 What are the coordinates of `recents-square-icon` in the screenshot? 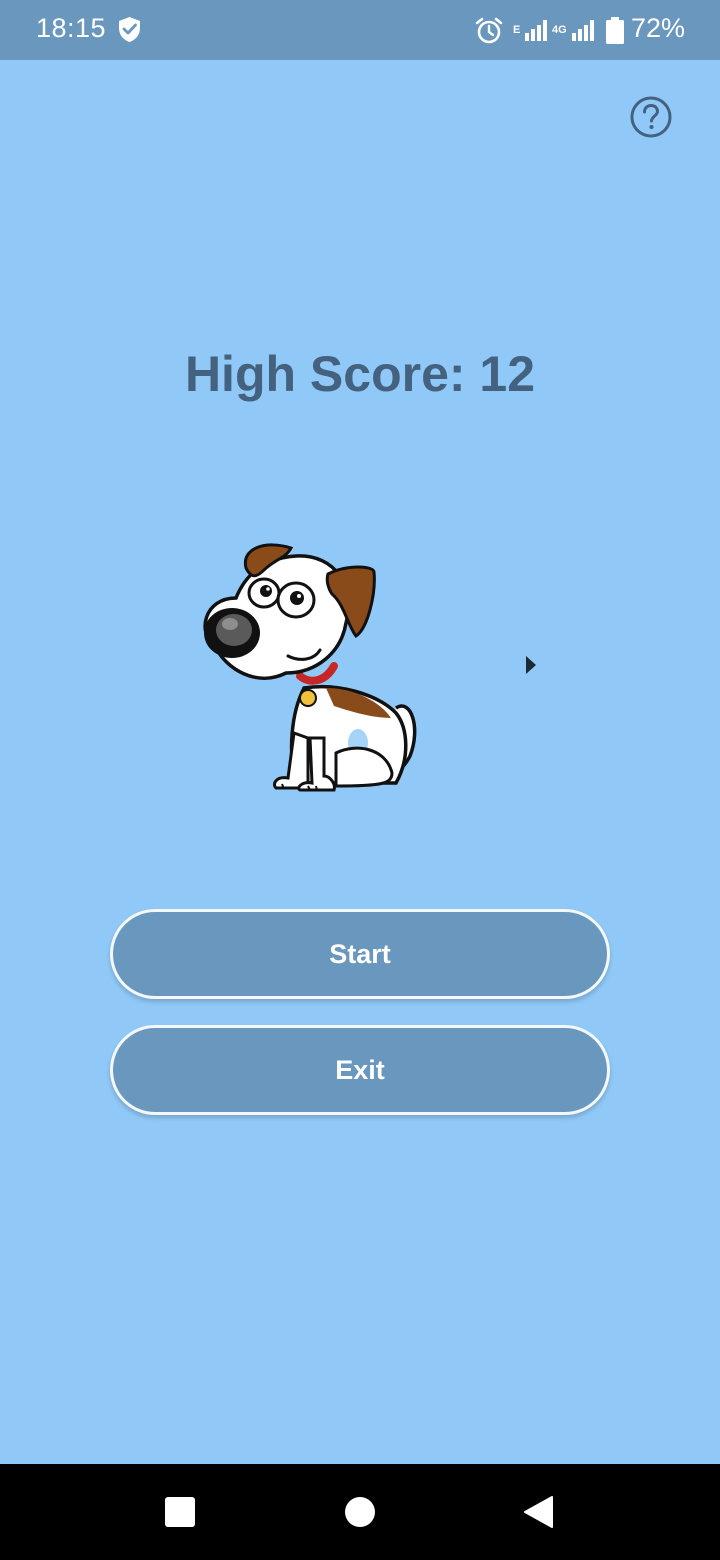 It's located at (180, 1512).